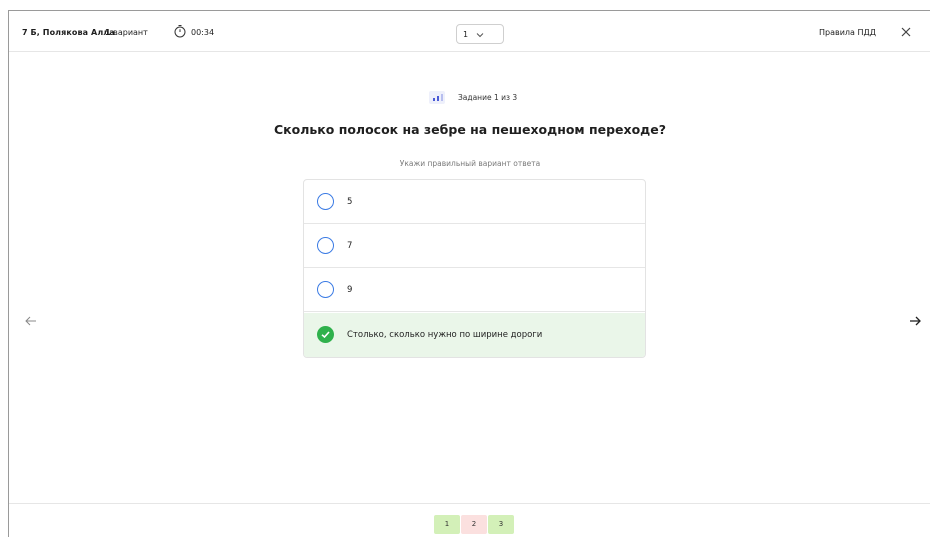 This screenshot has width=930, height=537. Describe the element at coordinates (180, 31) in the screenshot. I see `stopwatch-icon` at that location.